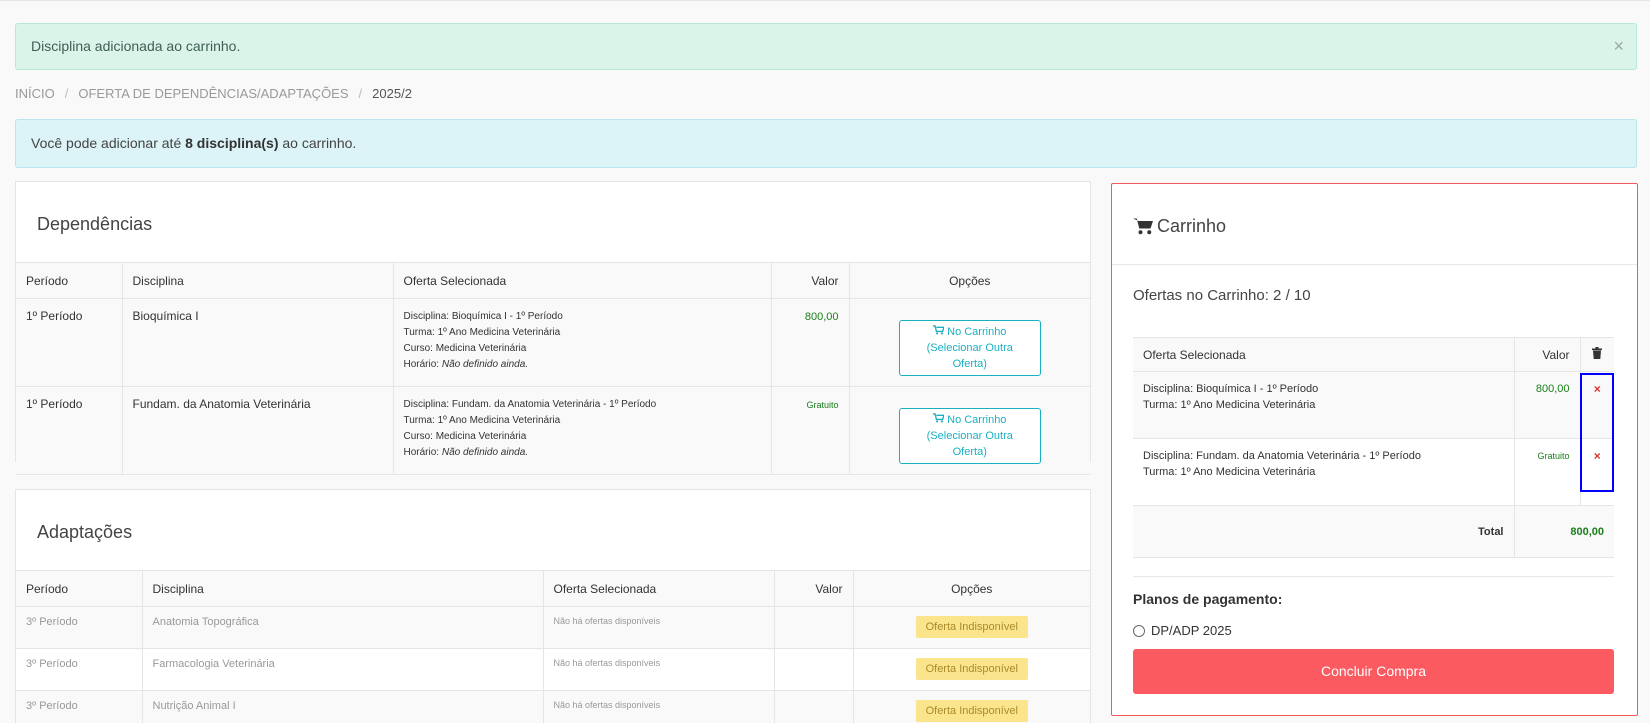 This screenshot has width=1650, height=723. I want to click on cell-valor, so click(814, 669).